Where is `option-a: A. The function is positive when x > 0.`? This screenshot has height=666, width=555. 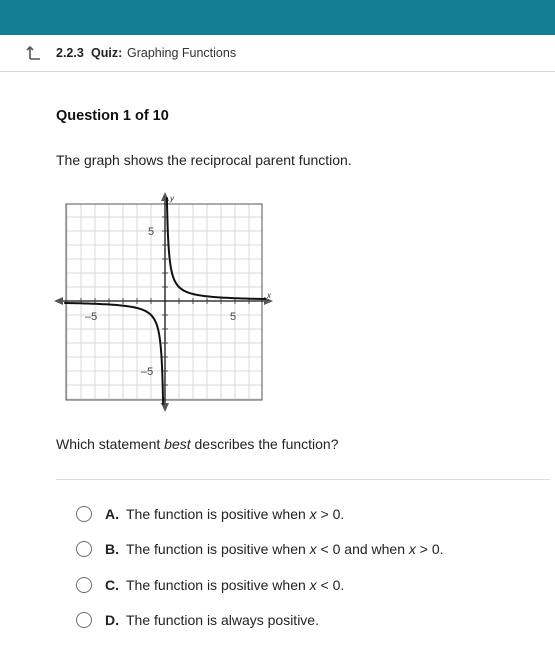
option-a: A. The function is positive when x > 0. is located at coordinates (210, 514).